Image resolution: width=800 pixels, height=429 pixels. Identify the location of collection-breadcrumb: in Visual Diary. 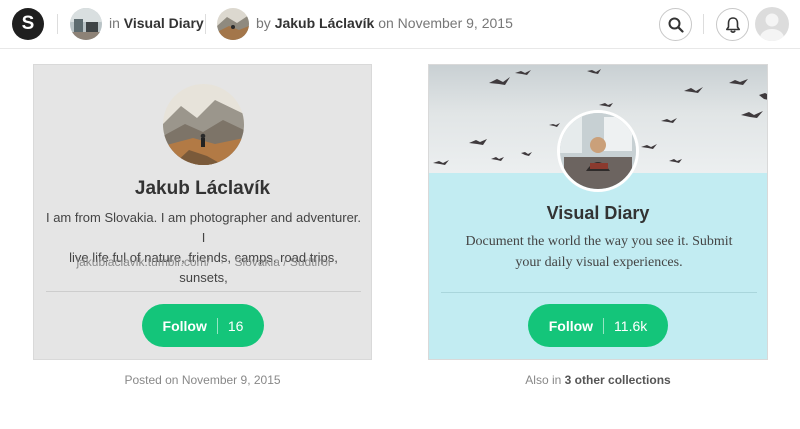
(156, 23).